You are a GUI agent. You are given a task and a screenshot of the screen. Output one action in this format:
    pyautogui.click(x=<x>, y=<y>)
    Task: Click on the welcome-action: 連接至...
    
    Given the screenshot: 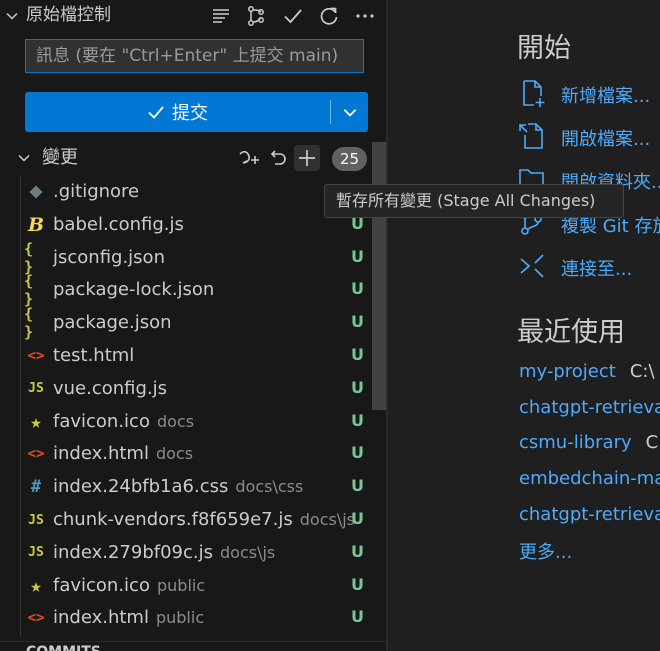 What is the action you would take?
    pyautogui.click(x=588, y=266)
    